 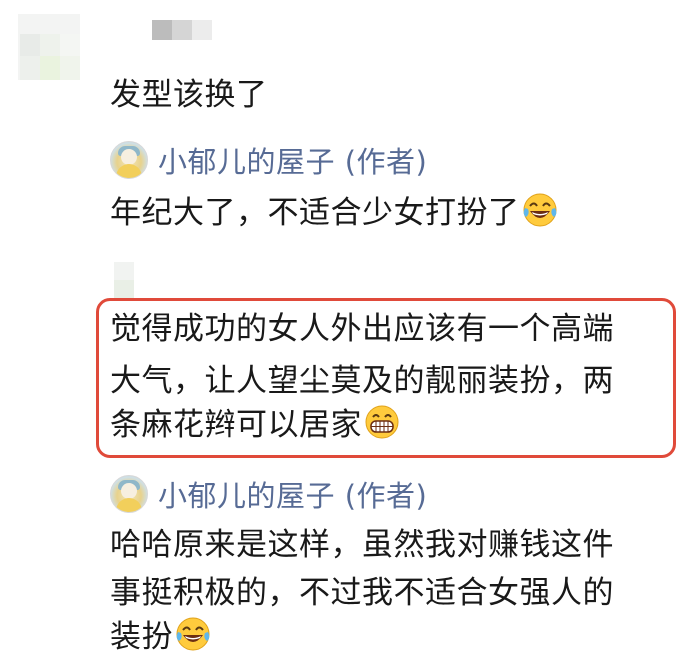 I want to click on comment-text: 发型该换了, so click(x=189, y=95).